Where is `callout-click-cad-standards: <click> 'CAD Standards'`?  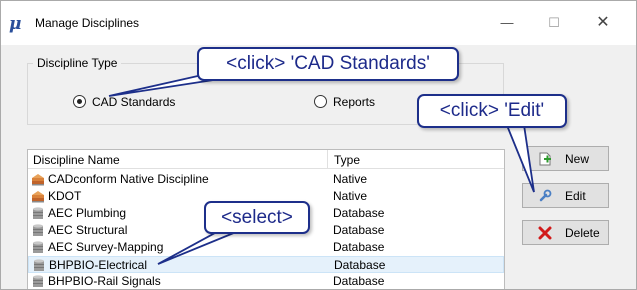
callout-click-cad-standards: <click> 'CAD Standards' is located at coordinates (328, 64).